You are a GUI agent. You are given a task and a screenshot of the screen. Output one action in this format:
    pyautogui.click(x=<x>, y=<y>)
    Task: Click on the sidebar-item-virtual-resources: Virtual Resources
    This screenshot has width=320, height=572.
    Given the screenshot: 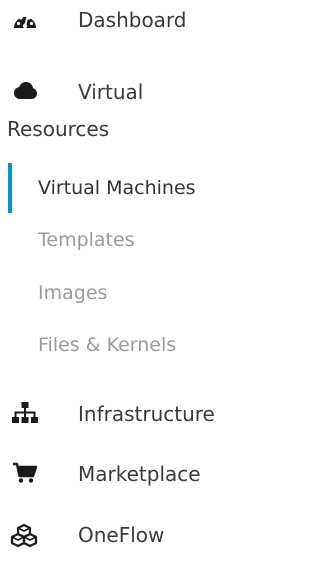 What is the action you would take?
    pyautogui.click(x=123, y=110)
    